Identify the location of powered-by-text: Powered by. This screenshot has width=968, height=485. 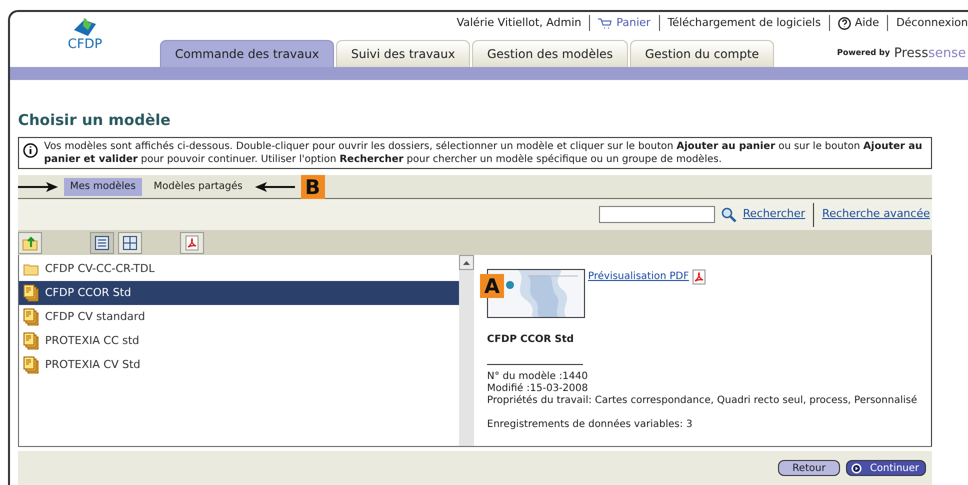
(863, 53).